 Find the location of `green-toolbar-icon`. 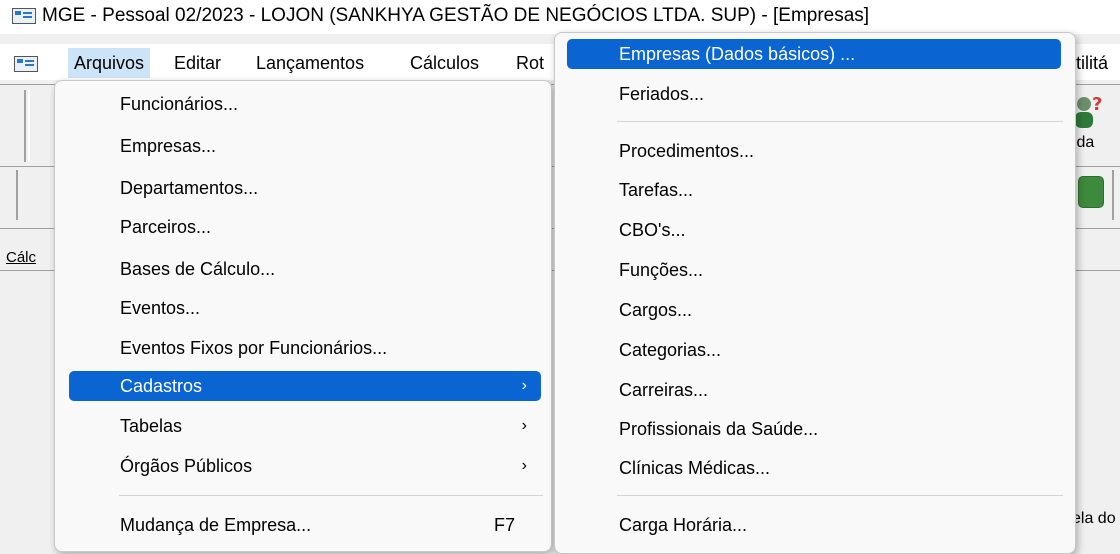

green-toolbar-icon is located at coordinates (1091, 192).